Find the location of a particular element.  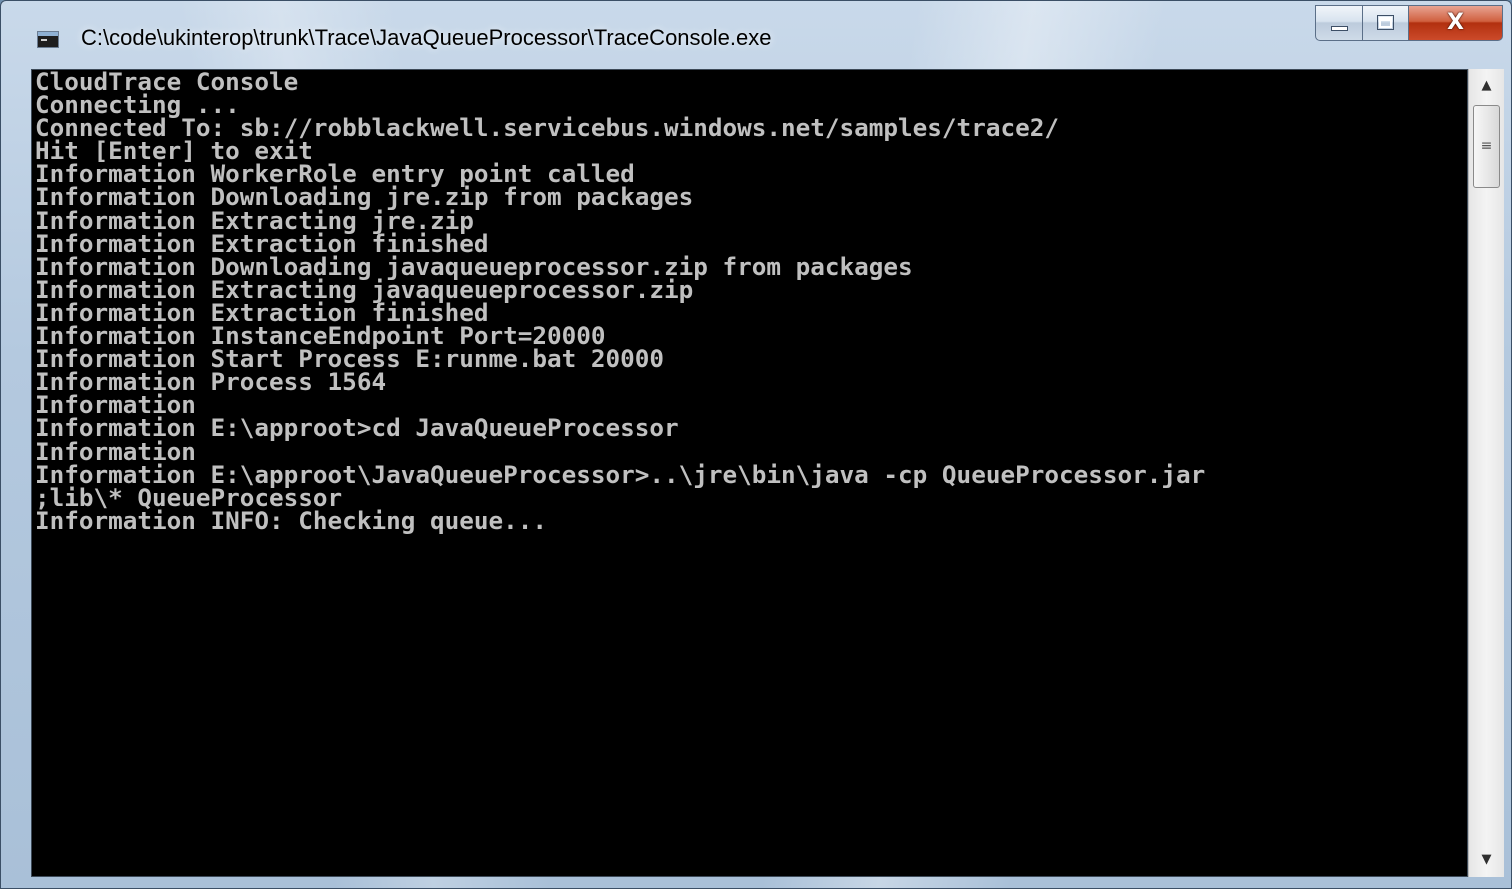

scroll-up-button: ▲ is located at coordinates (1486, 86).